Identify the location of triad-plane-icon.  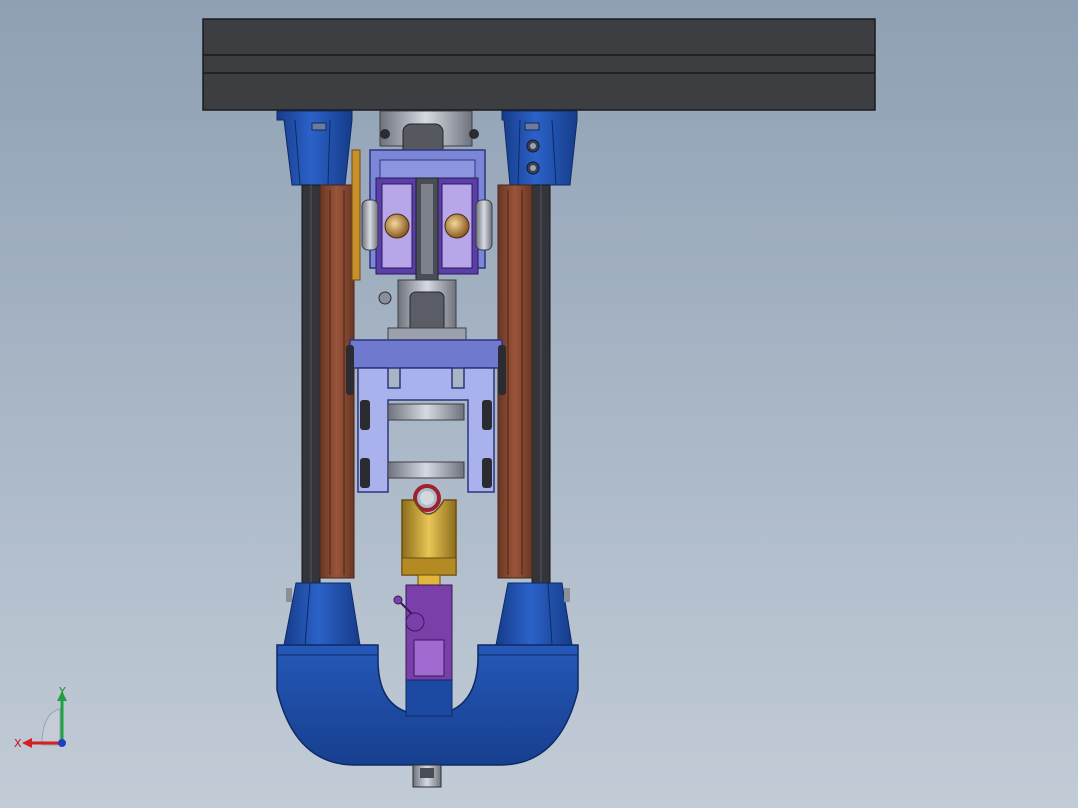
(51, 727).